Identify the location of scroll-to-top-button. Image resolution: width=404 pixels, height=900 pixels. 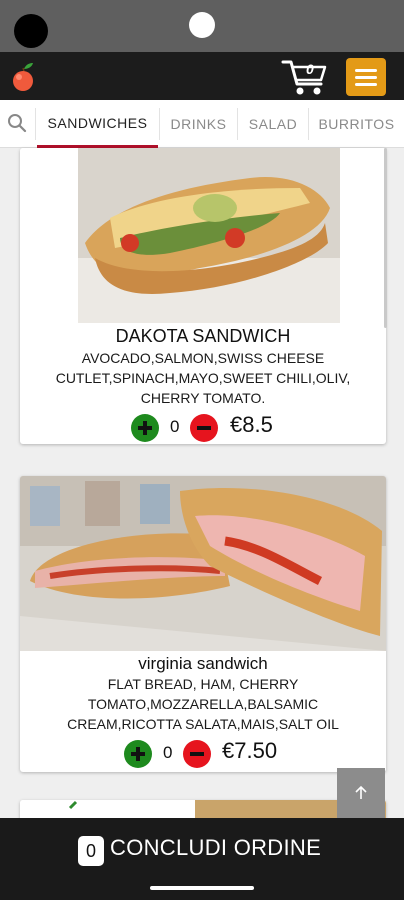
(361, 793).